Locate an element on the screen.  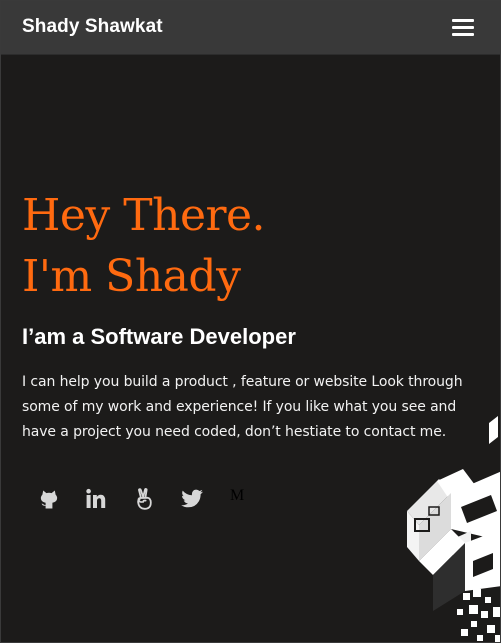
hero-subtitle: I’am a Software Developer is located at coordinates (159, 336).